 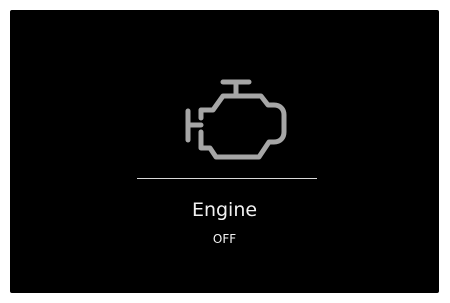 What do you see at coordinates (236, 119) in the screenshot?
I see `engine-icon` at bounding box center [236, 119].